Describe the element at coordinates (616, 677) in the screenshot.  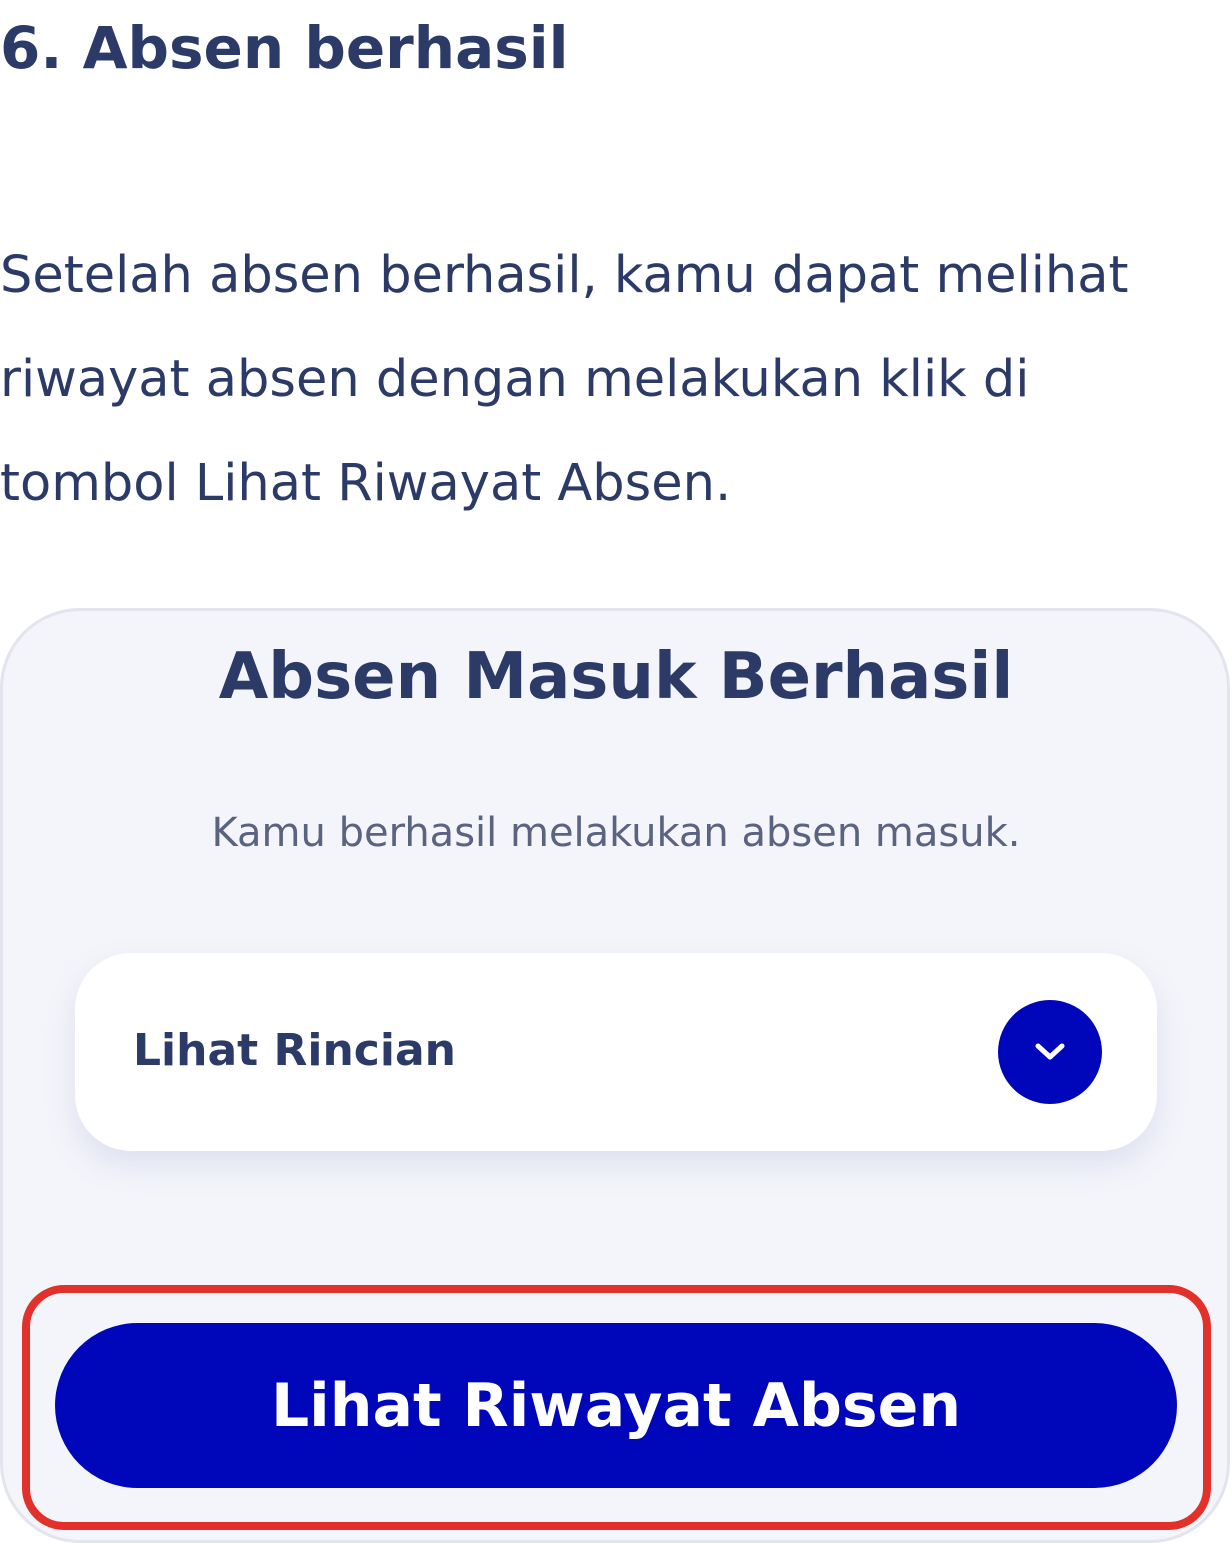
I see `success-title: Absen Masuk Berhasil` at that location.